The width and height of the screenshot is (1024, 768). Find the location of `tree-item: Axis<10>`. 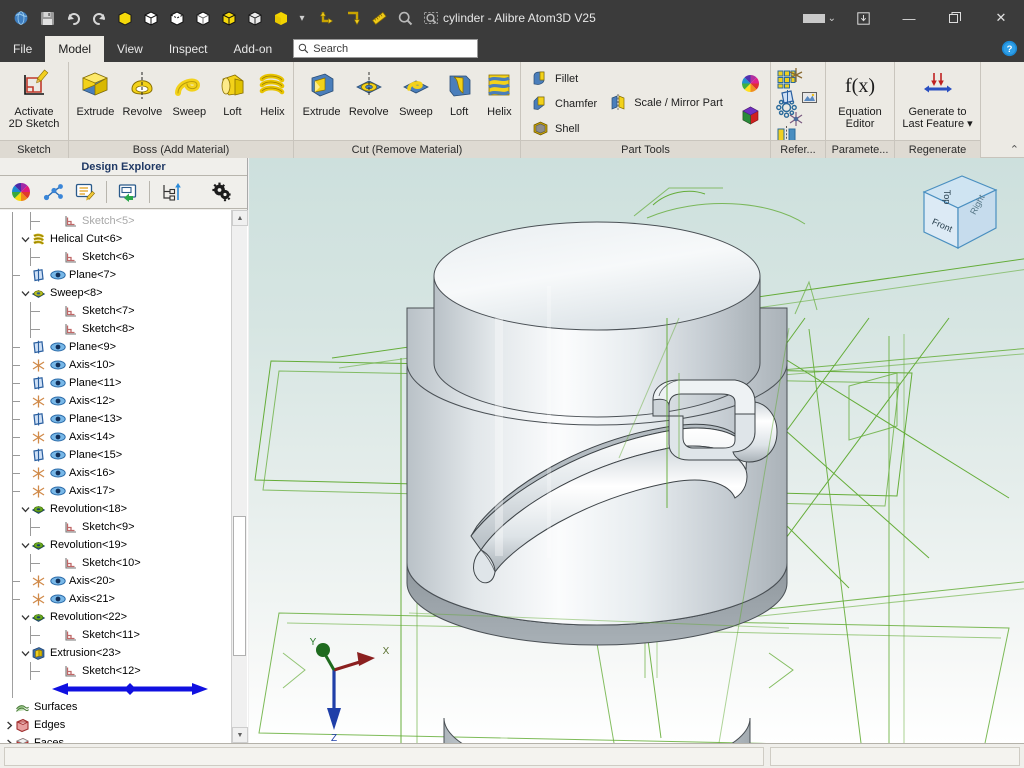

tree-item: Axis<10> is located at coordinates (116, 365).